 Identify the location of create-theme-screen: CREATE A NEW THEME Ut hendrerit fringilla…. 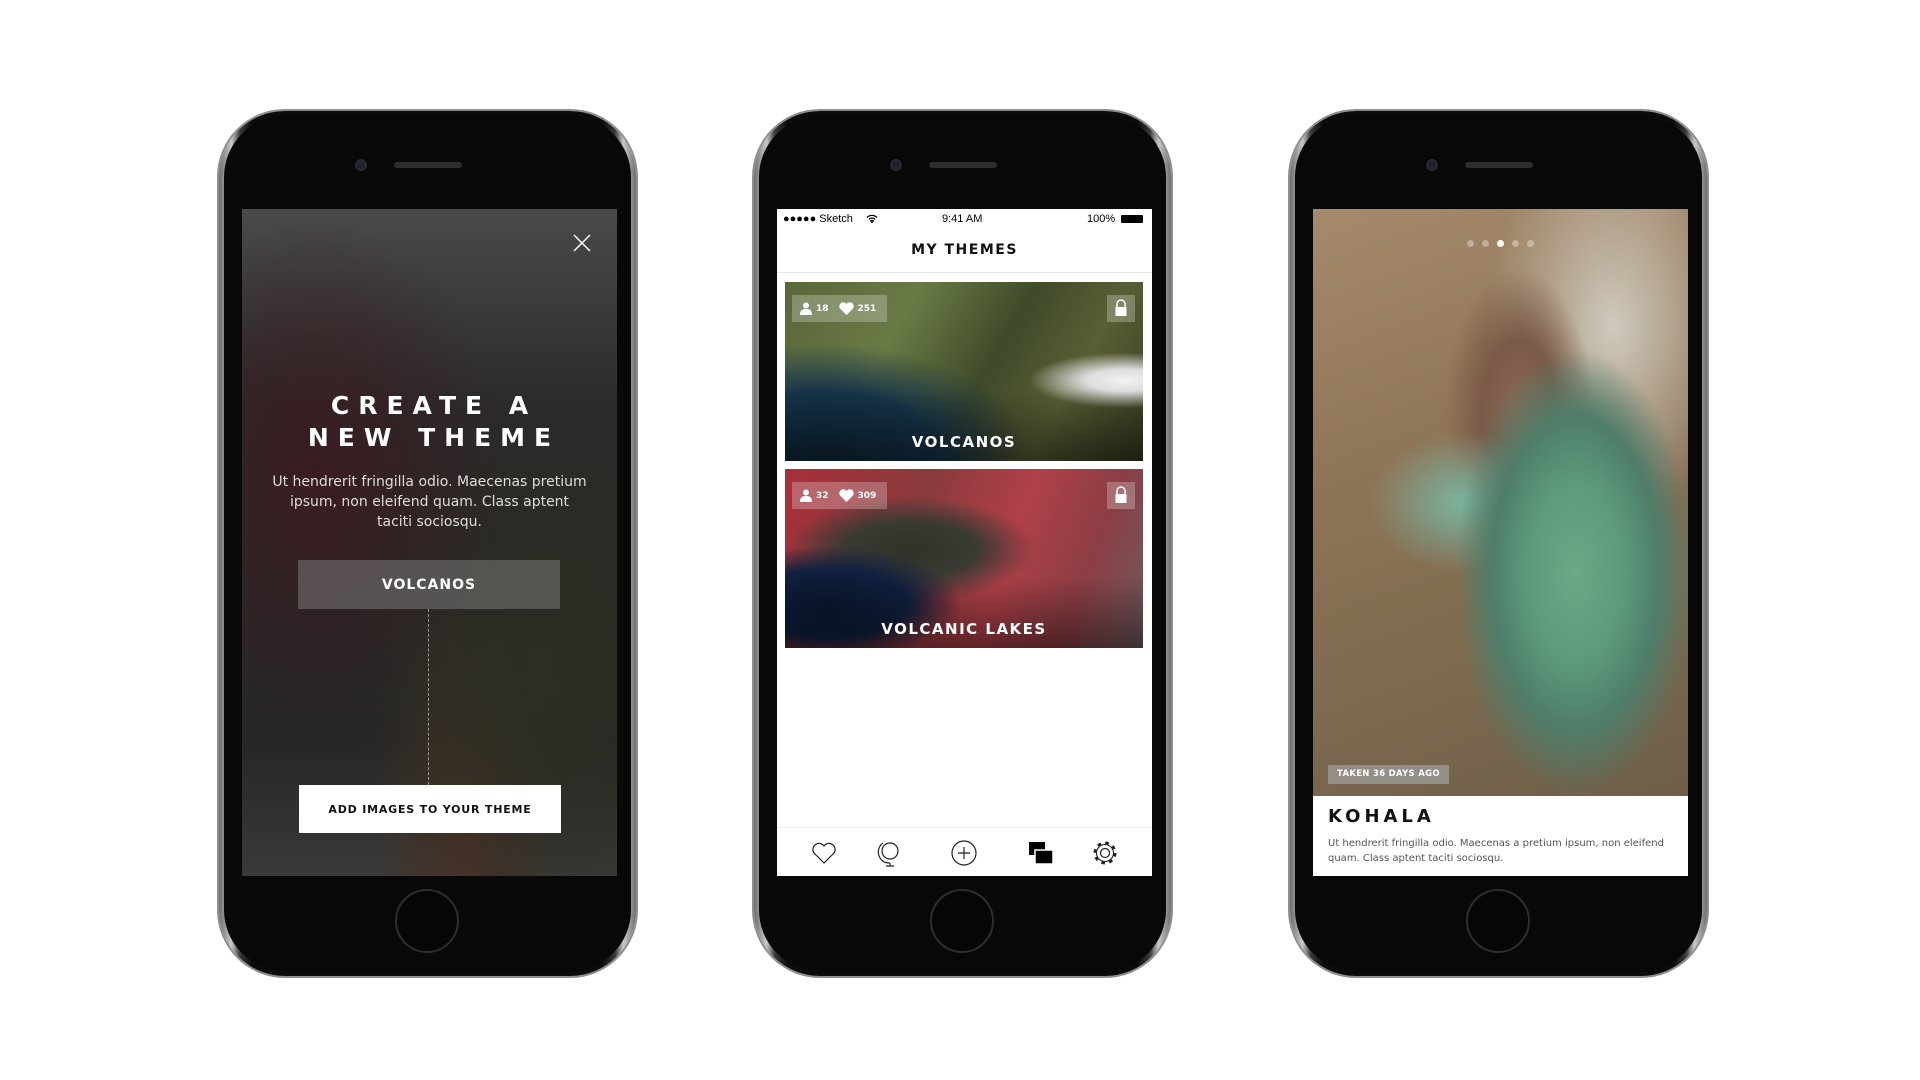
(429, 542).